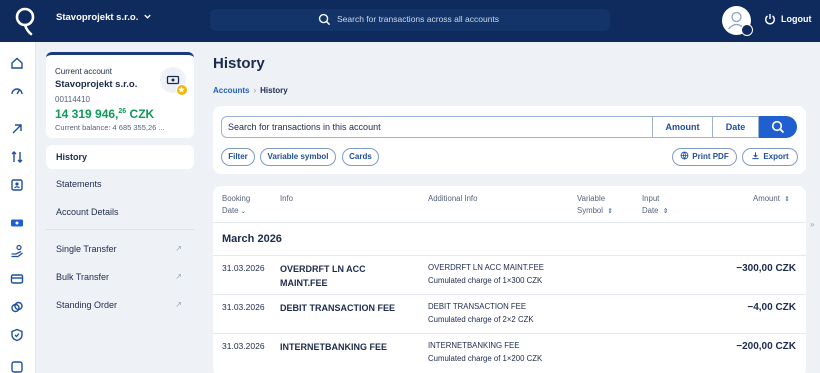 The height and width of the screenshot is (373, 820). What do you see at coordinates (250, 90) in the screenshot?
I see `breadcrumb: Accounts › History` at bounding box center [250, 90].